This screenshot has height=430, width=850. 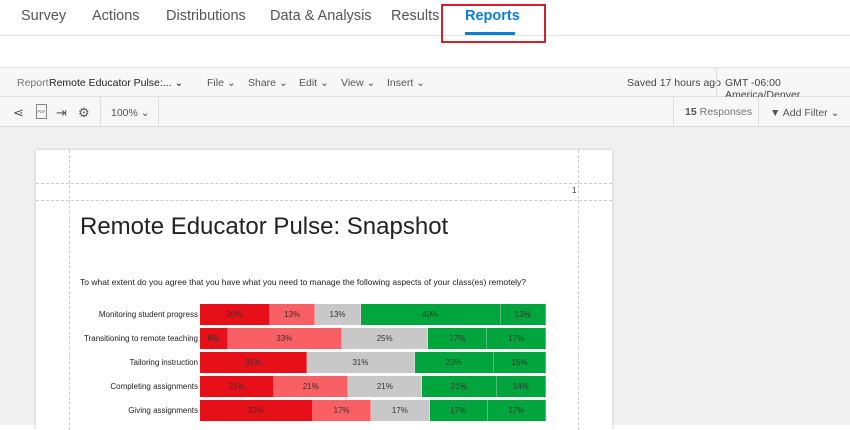 What do you see at coordinates (141, 338) in the screenshot?
I see `category-label: Transitioning to remote teaching` at bounding box center [141, 338].